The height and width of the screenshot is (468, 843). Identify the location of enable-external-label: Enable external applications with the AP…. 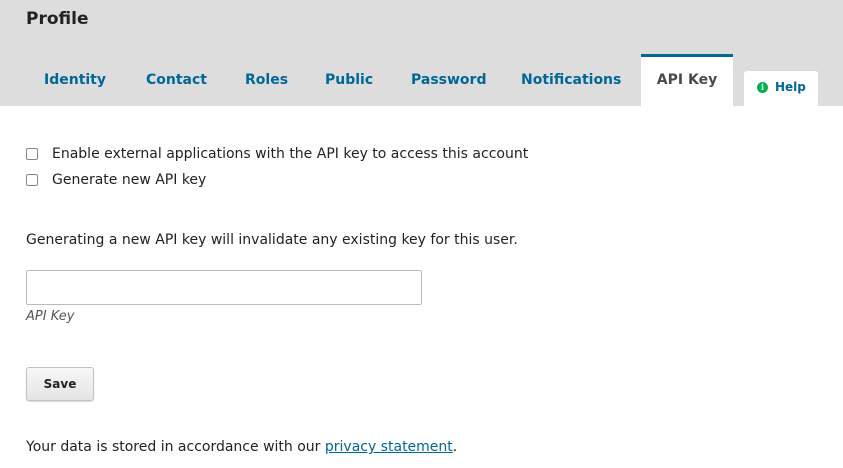
(290, 154).